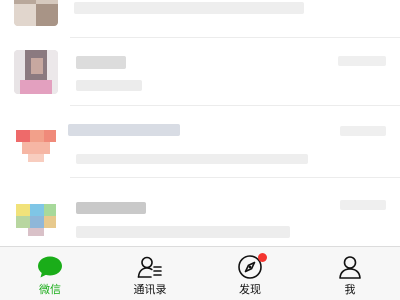  I want to click on contacts-icon, so click(149, 267).